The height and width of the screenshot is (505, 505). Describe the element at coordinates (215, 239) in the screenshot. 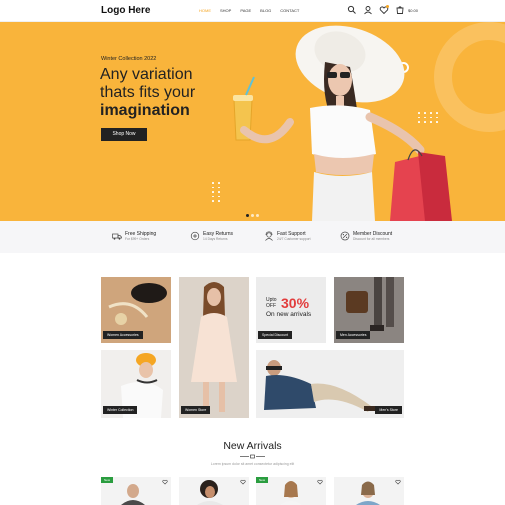

I see `feature-subtitle: 14 Days Returns` at that location.